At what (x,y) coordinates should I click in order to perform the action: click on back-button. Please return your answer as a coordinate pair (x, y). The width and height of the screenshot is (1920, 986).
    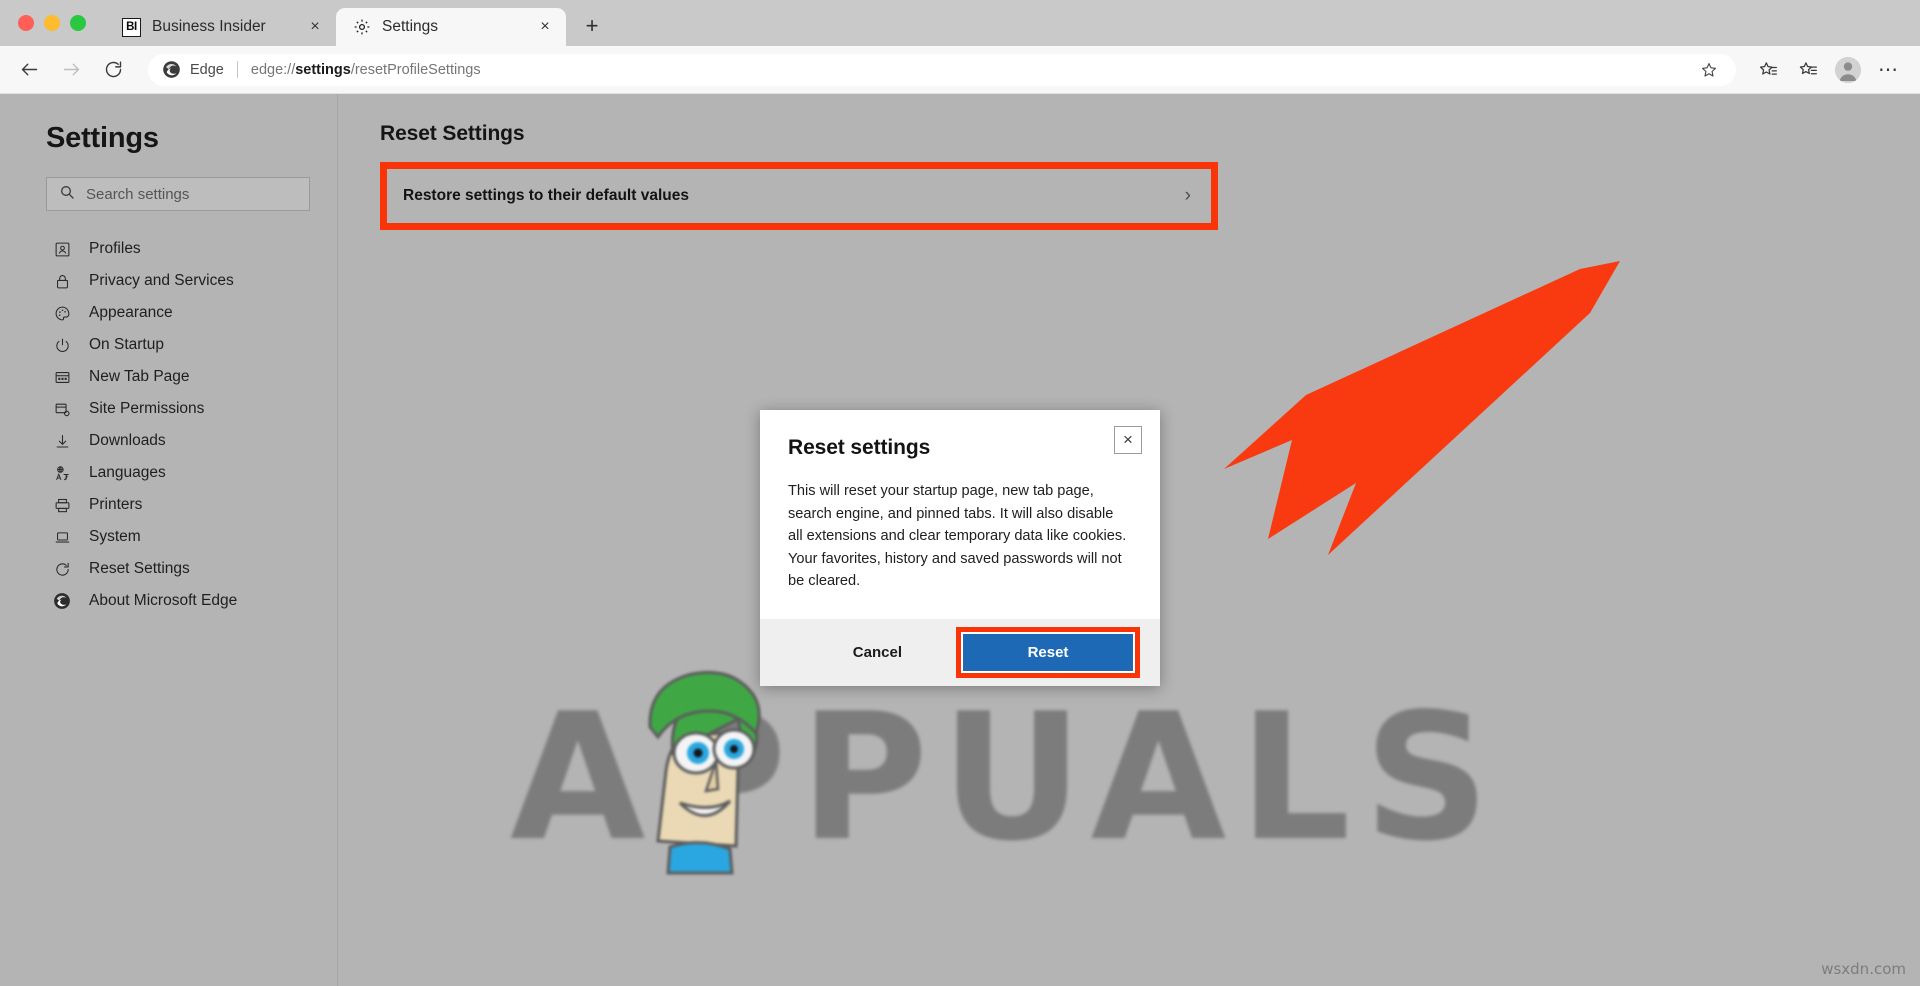
    Looking at the image, I should click on (29, 70).